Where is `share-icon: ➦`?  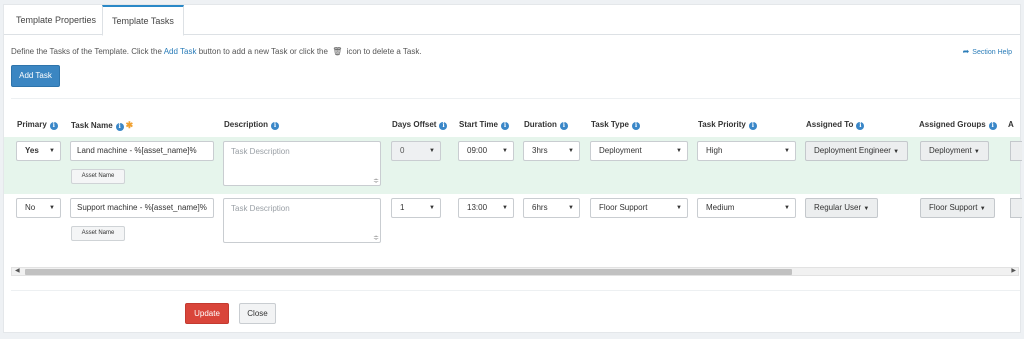
share-icon: ➦ is located at coordinates (966, 51).